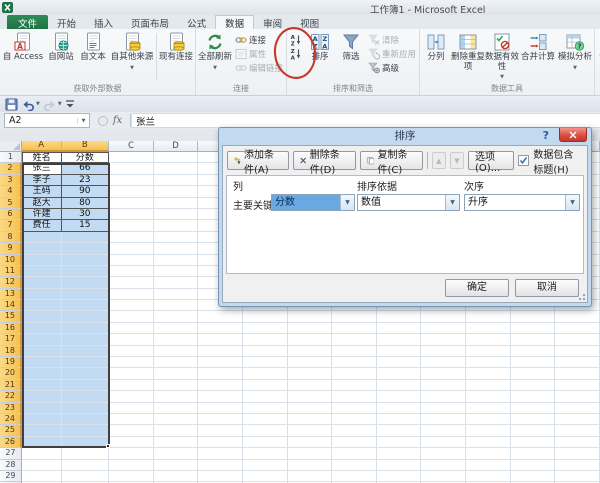 Image resolution: width=600 pixels, height=483 pixels. Describe the element at coordinates (85, 442) in the screenshot. I see `cell-B26` at that location.